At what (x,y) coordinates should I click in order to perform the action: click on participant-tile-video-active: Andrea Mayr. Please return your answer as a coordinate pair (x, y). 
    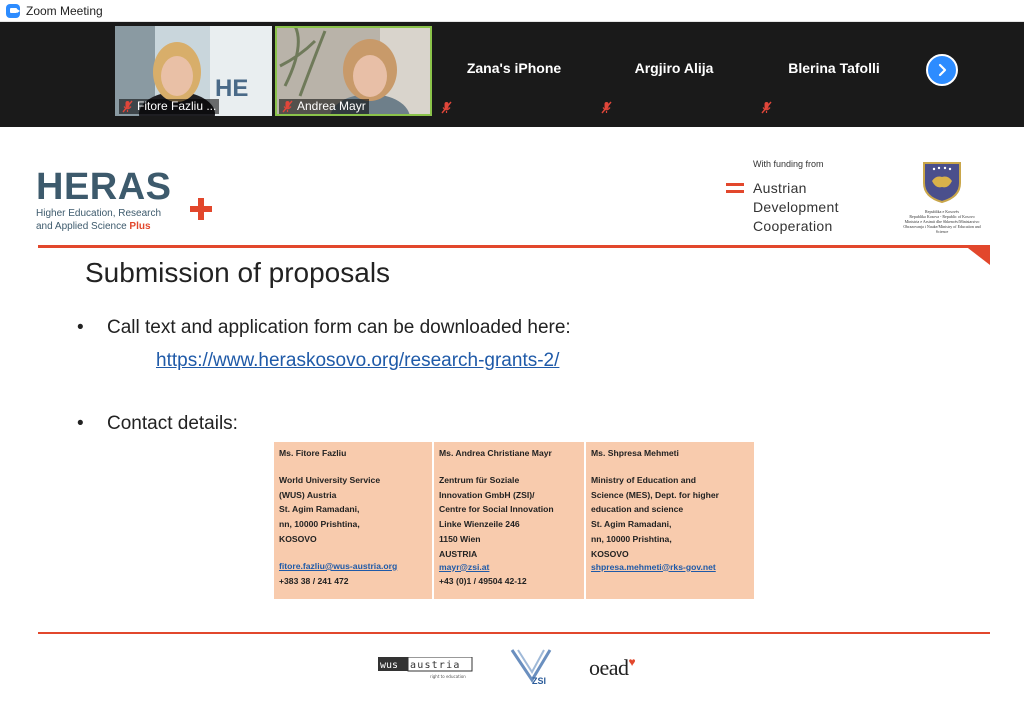
    Looking at the image, I should click on (353, 71).